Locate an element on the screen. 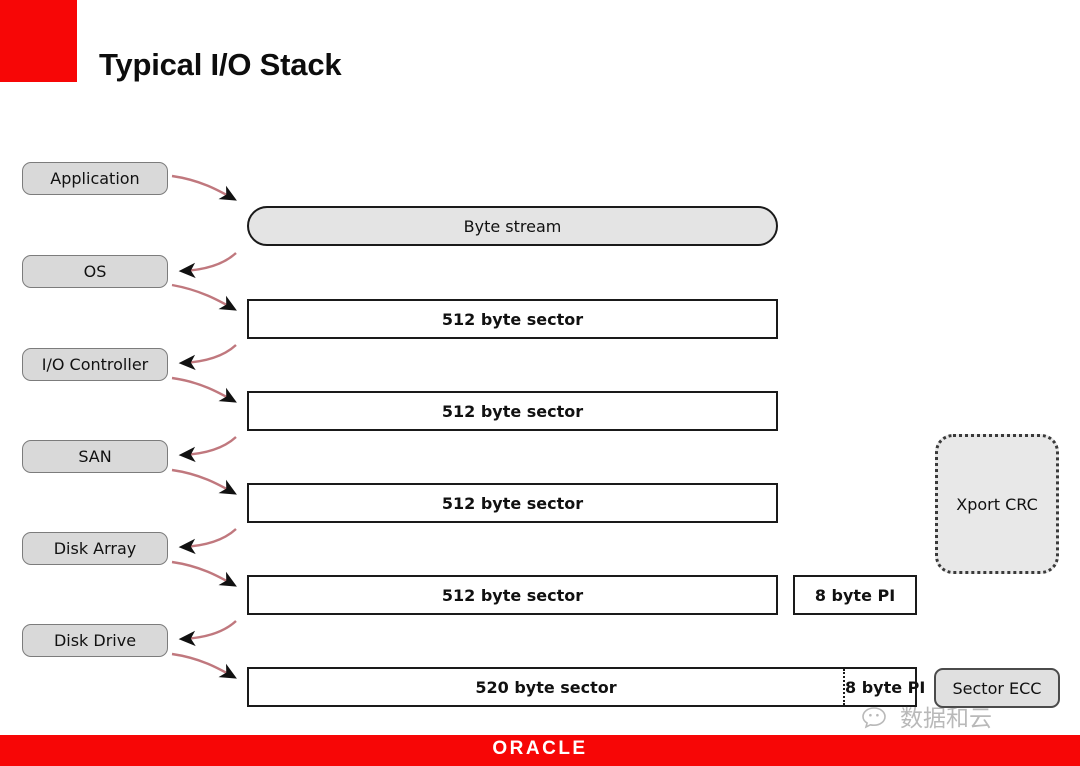 The height and width of the screenshot is (766, 1080). annotation-xport-crc: Xport CRC is located at coordinates (997, 504).